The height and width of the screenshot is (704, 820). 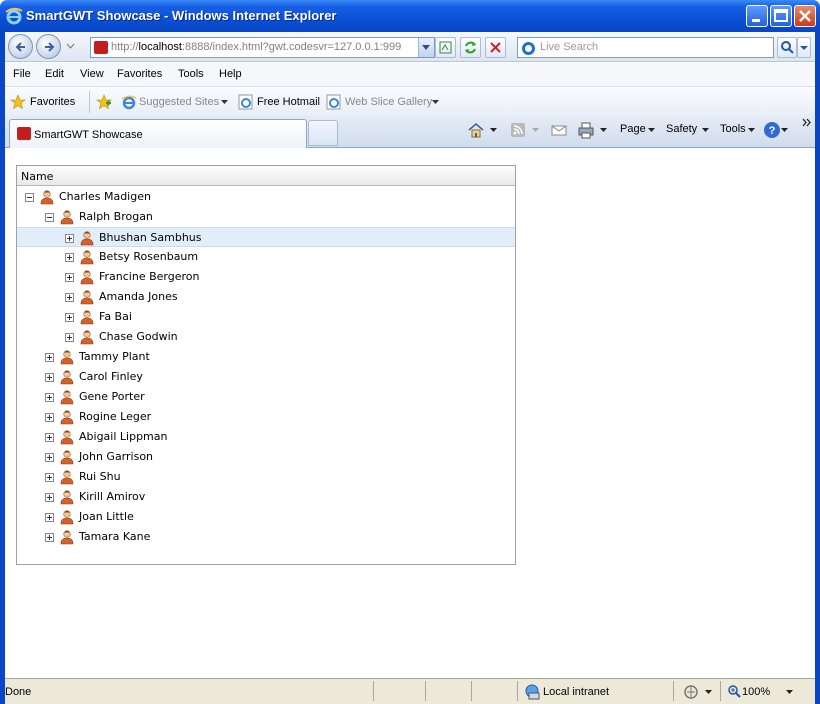 What do you see at coordinates (179, 102) in the screenshot?
I see `suggested-sites-link: Suggested Sites` at bounding box center [179, 102].